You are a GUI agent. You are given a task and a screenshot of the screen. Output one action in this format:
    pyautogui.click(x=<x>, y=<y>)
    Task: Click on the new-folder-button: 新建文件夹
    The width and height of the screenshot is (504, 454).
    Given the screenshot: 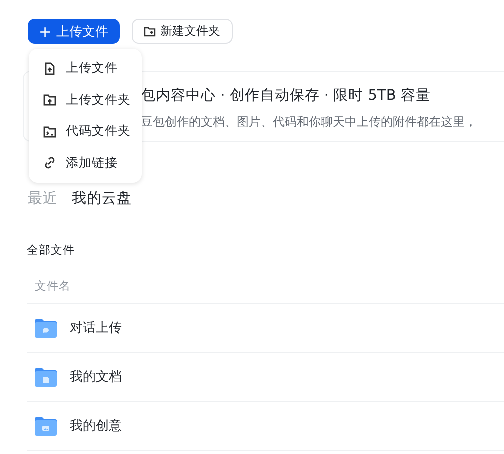 What is the action you would take?
    pyautogui.click(x=182, y=31)
    